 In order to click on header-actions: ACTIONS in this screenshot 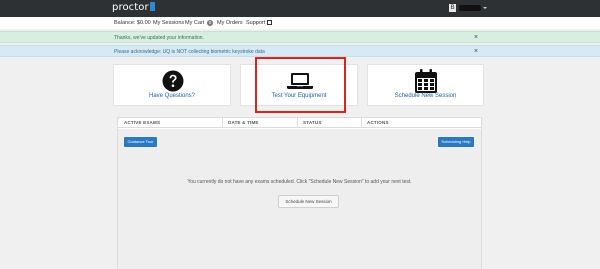, I will do `click(378, 122)`.